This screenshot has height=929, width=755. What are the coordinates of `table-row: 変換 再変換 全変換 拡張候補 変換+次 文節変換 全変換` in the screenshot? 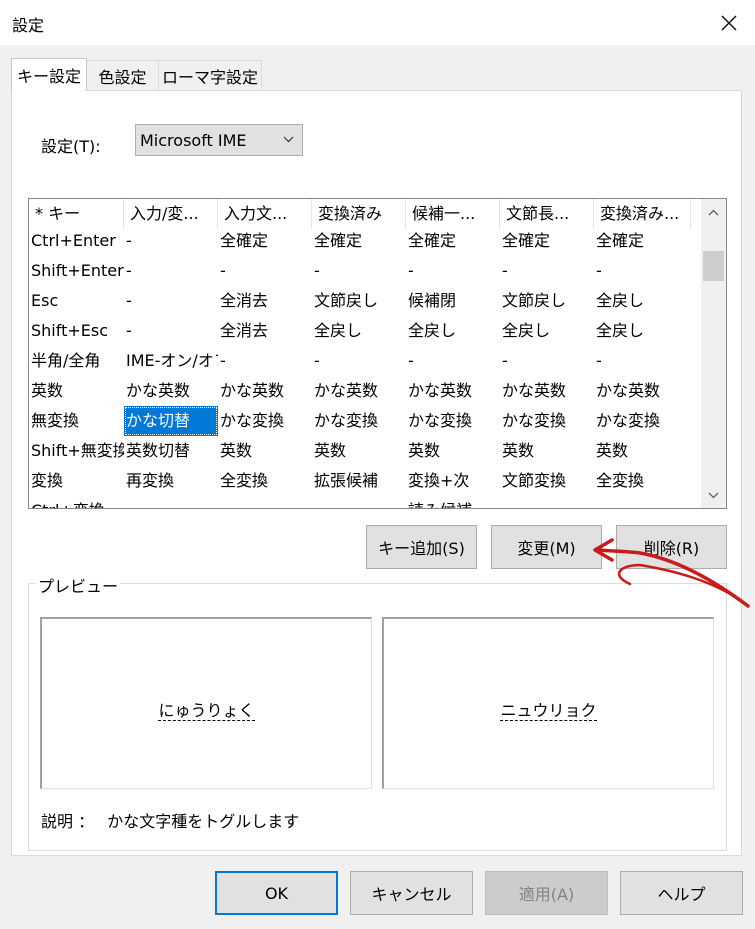 It's located at (365, 481).